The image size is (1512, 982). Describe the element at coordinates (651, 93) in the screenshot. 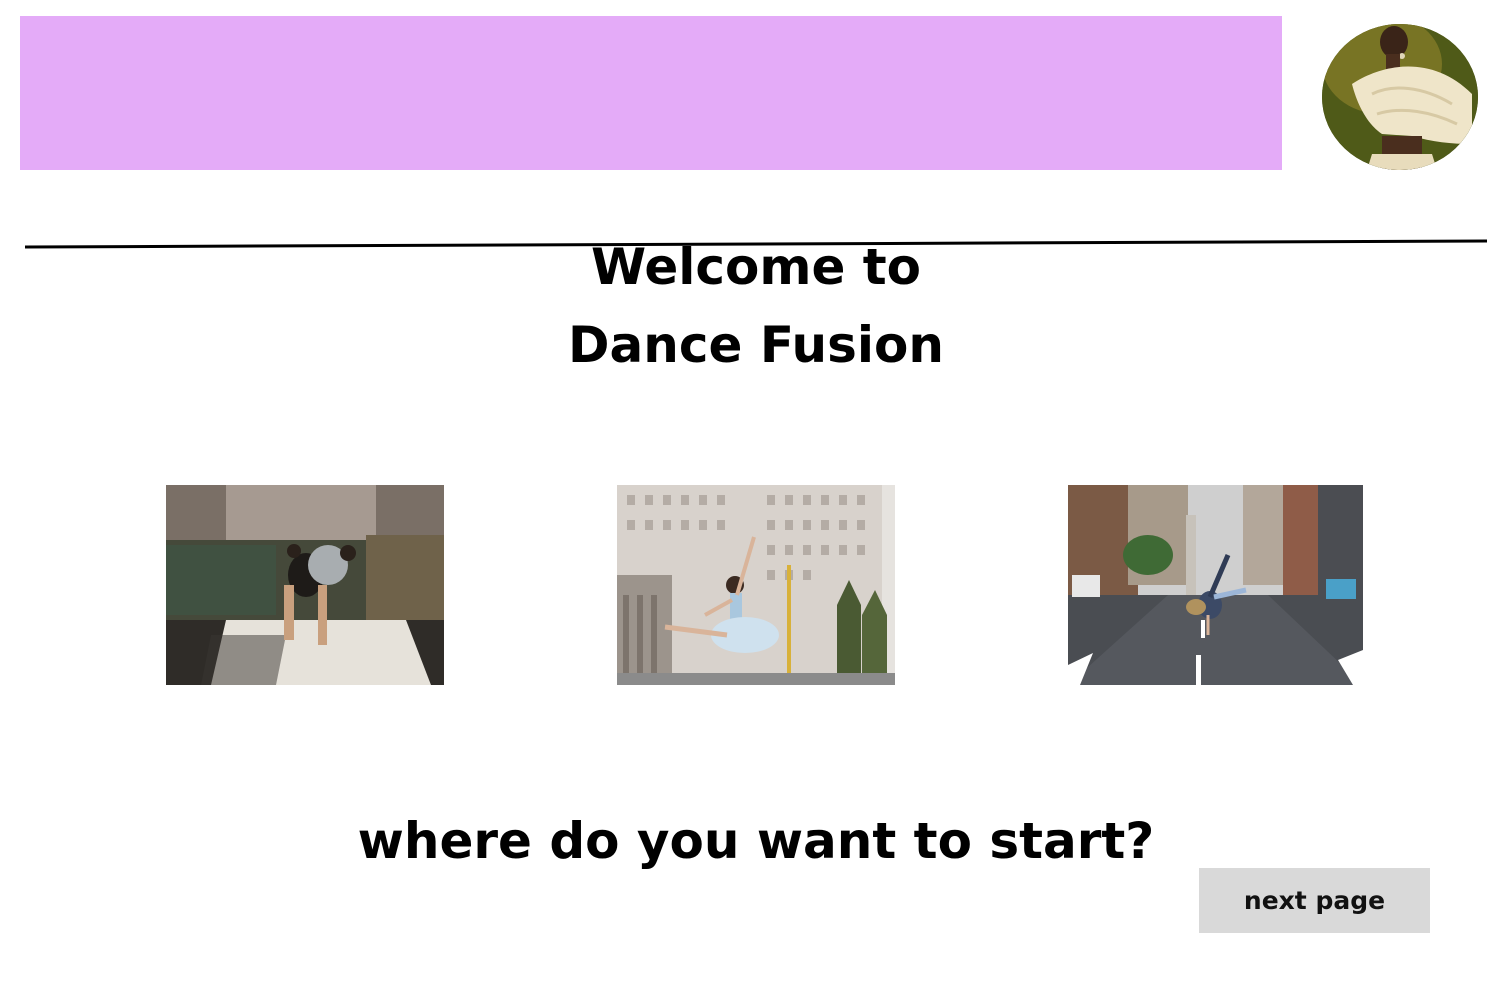

I see `header-banner` at that location.